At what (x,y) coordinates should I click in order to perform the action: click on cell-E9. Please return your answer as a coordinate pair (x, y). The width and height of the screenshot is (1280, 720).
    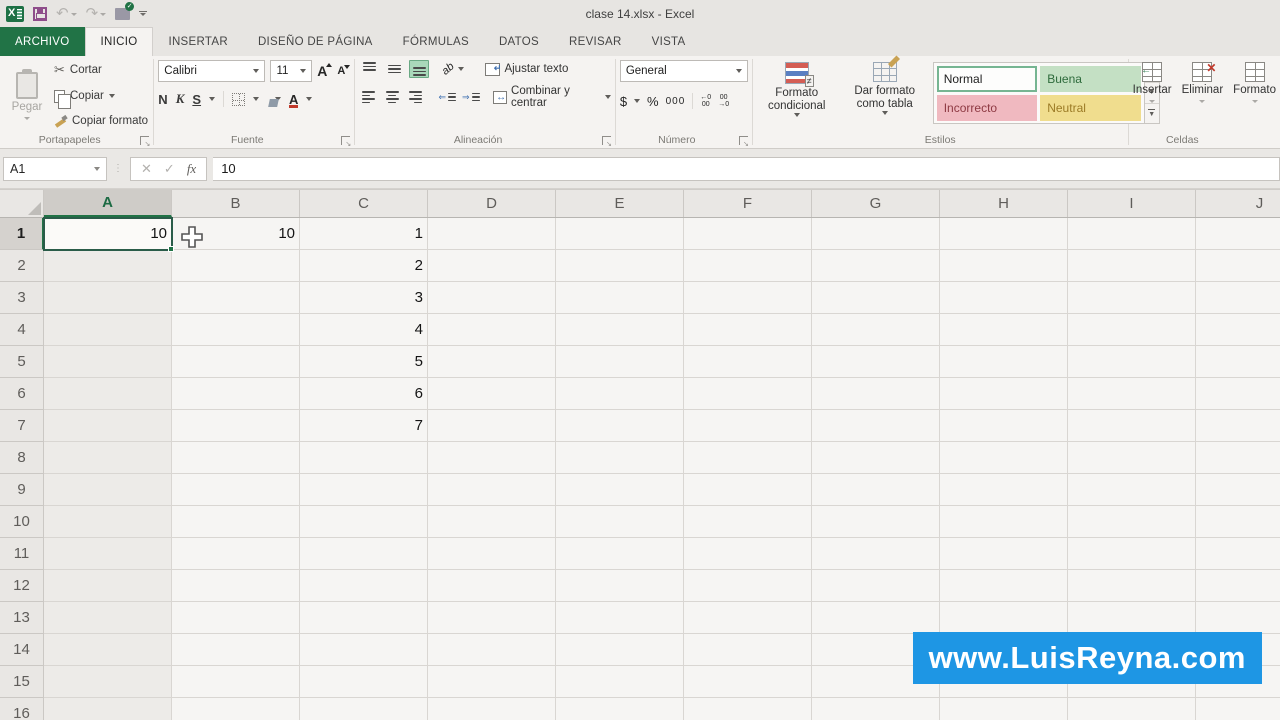
    Looking at the image, I should click on (620, 490).